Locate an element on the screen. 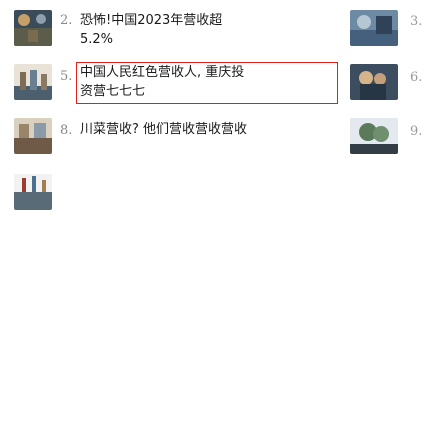 The height and width of the screenshot is (448, 448). street-thumbnail-icon is located at coordinates (374, 28).